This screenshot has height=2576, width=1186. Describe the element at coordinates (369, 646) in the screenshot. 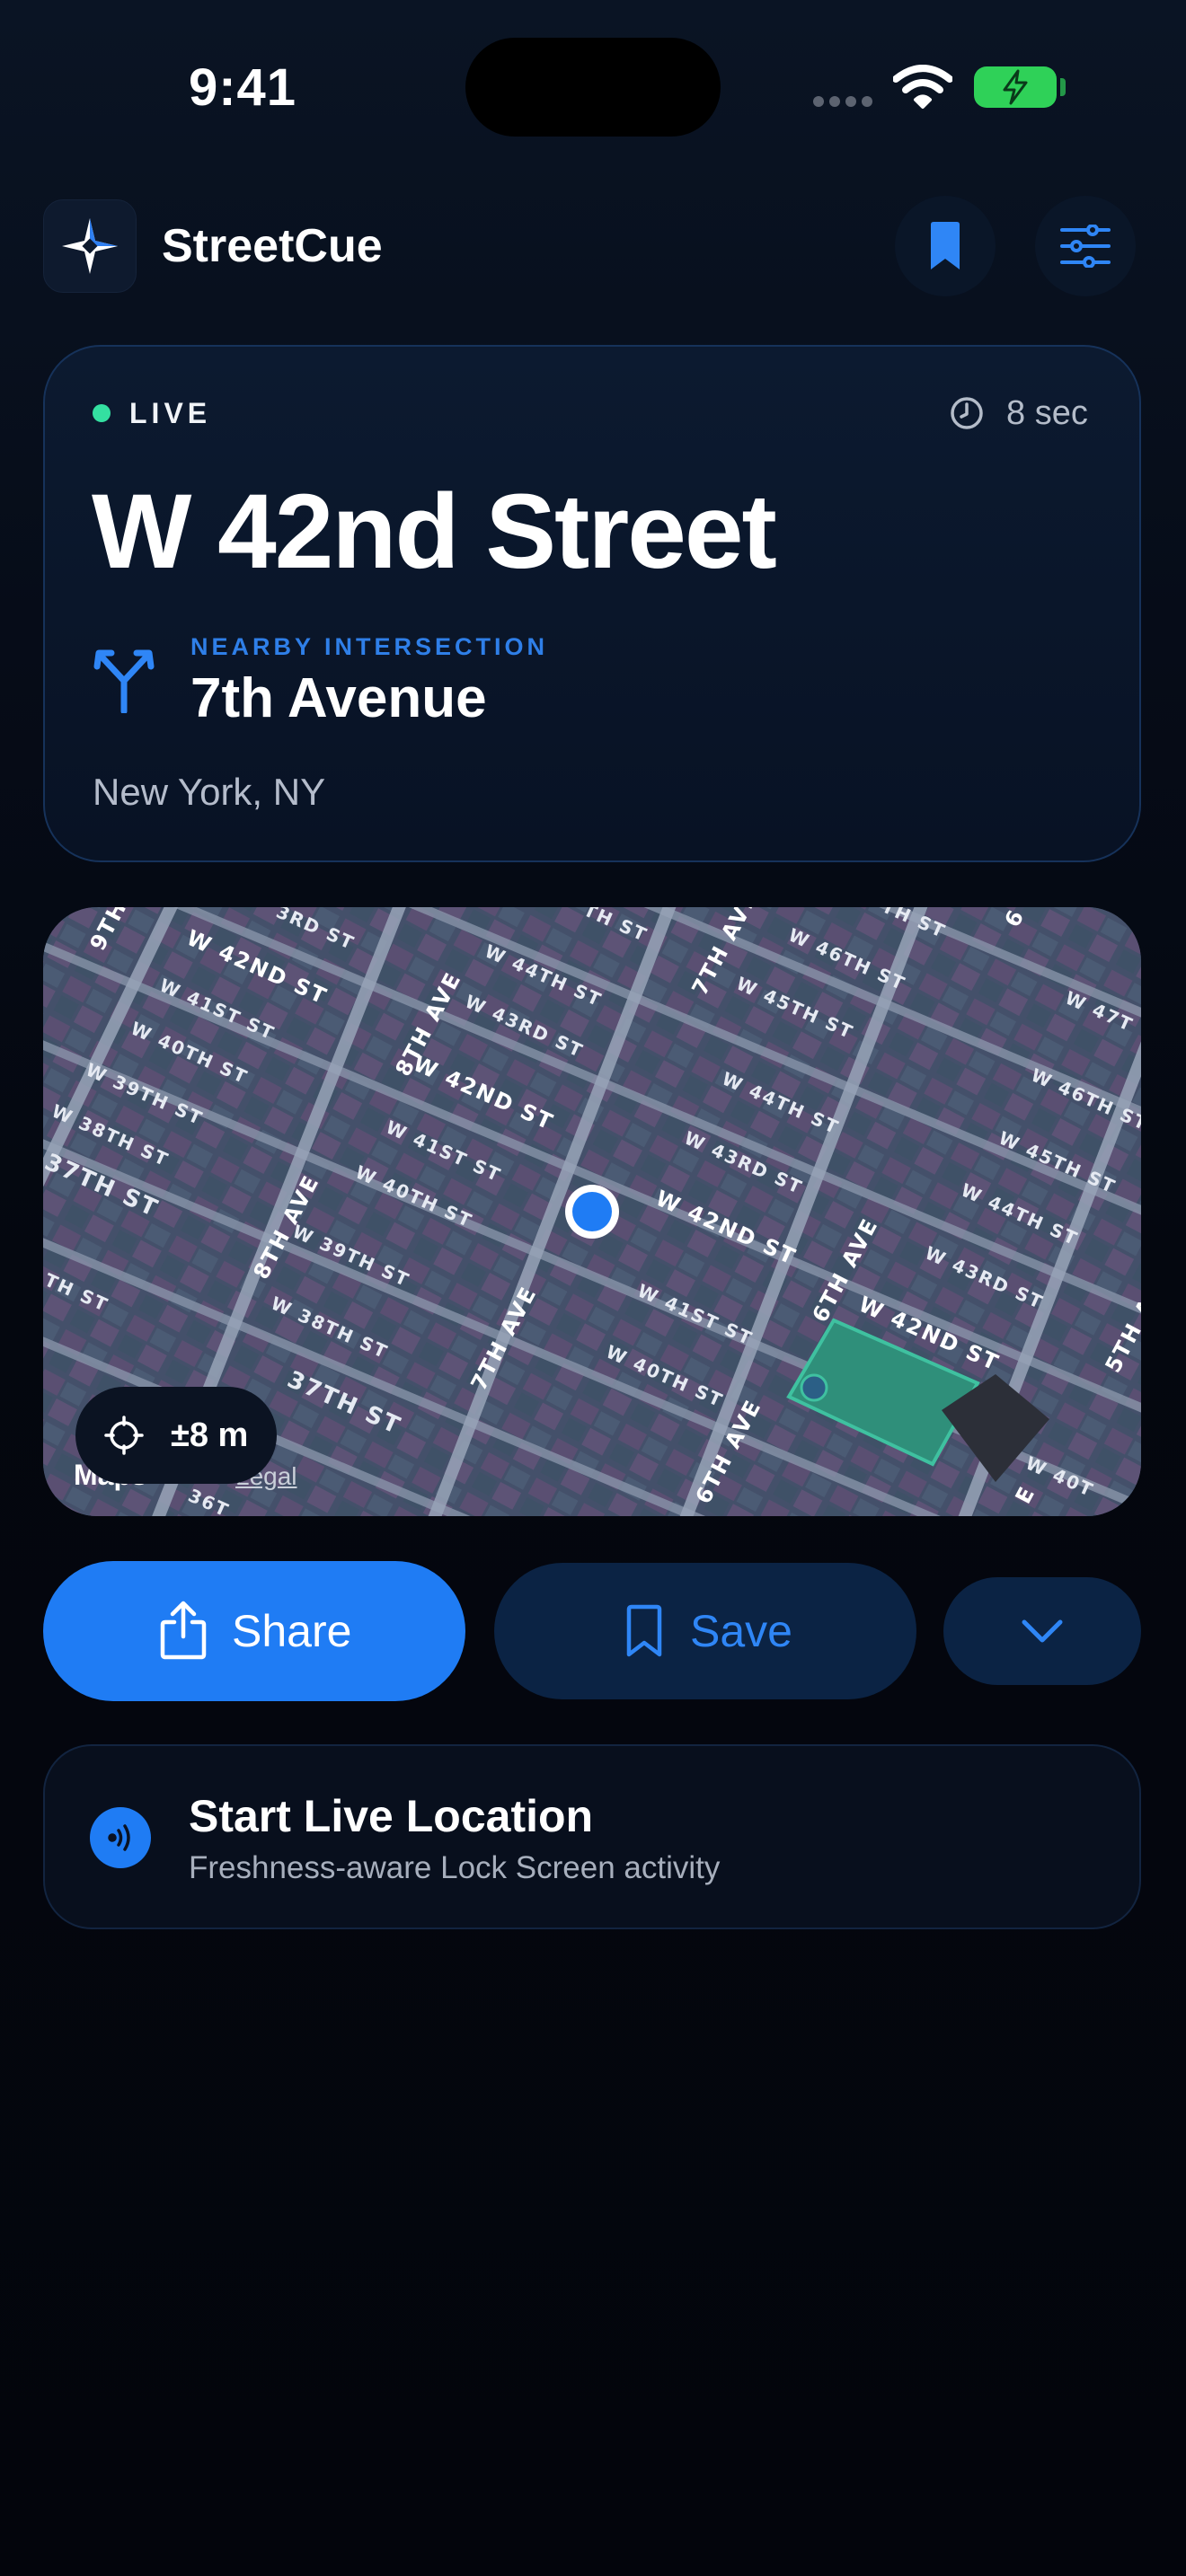

I see `intersection-label: NEARBY INTERSECTION` at that location.